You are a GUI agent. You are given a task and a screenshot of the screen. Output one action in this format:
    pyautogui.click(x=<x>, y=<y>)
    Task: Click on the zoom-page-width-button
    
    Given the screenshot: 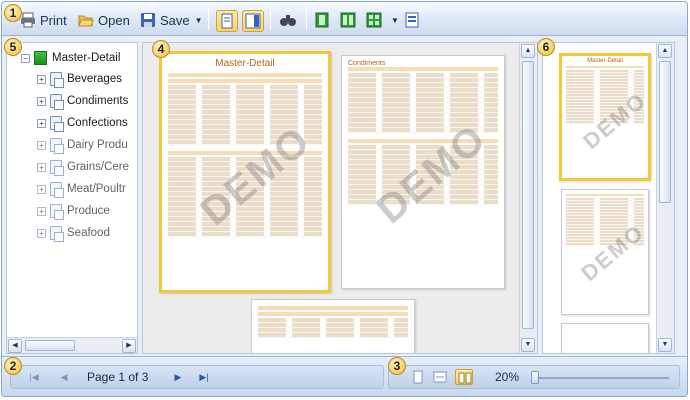 What is the action you would take?
    pyautogui.click(x=440, y=377)
    